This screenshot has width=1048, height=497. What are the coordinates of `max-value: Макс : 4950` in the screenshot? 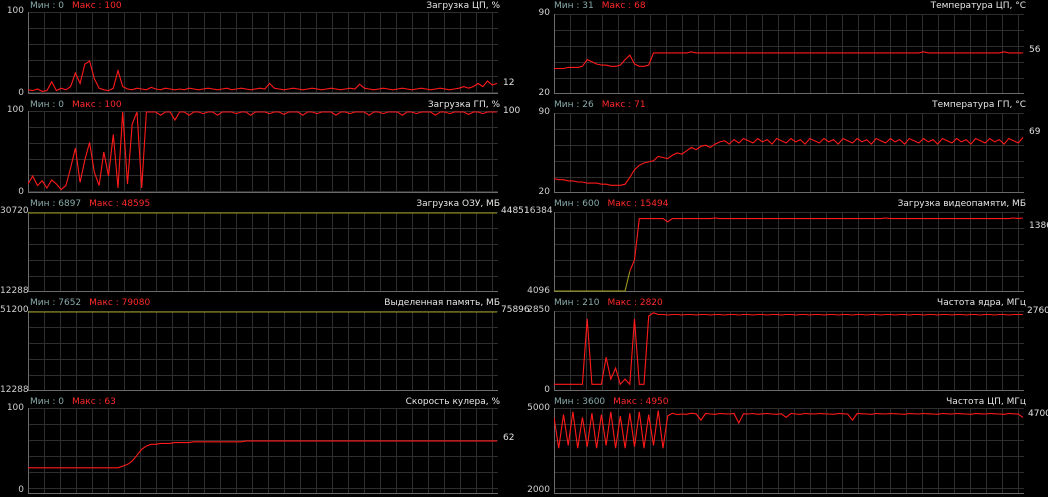 It's located at (641, 402).